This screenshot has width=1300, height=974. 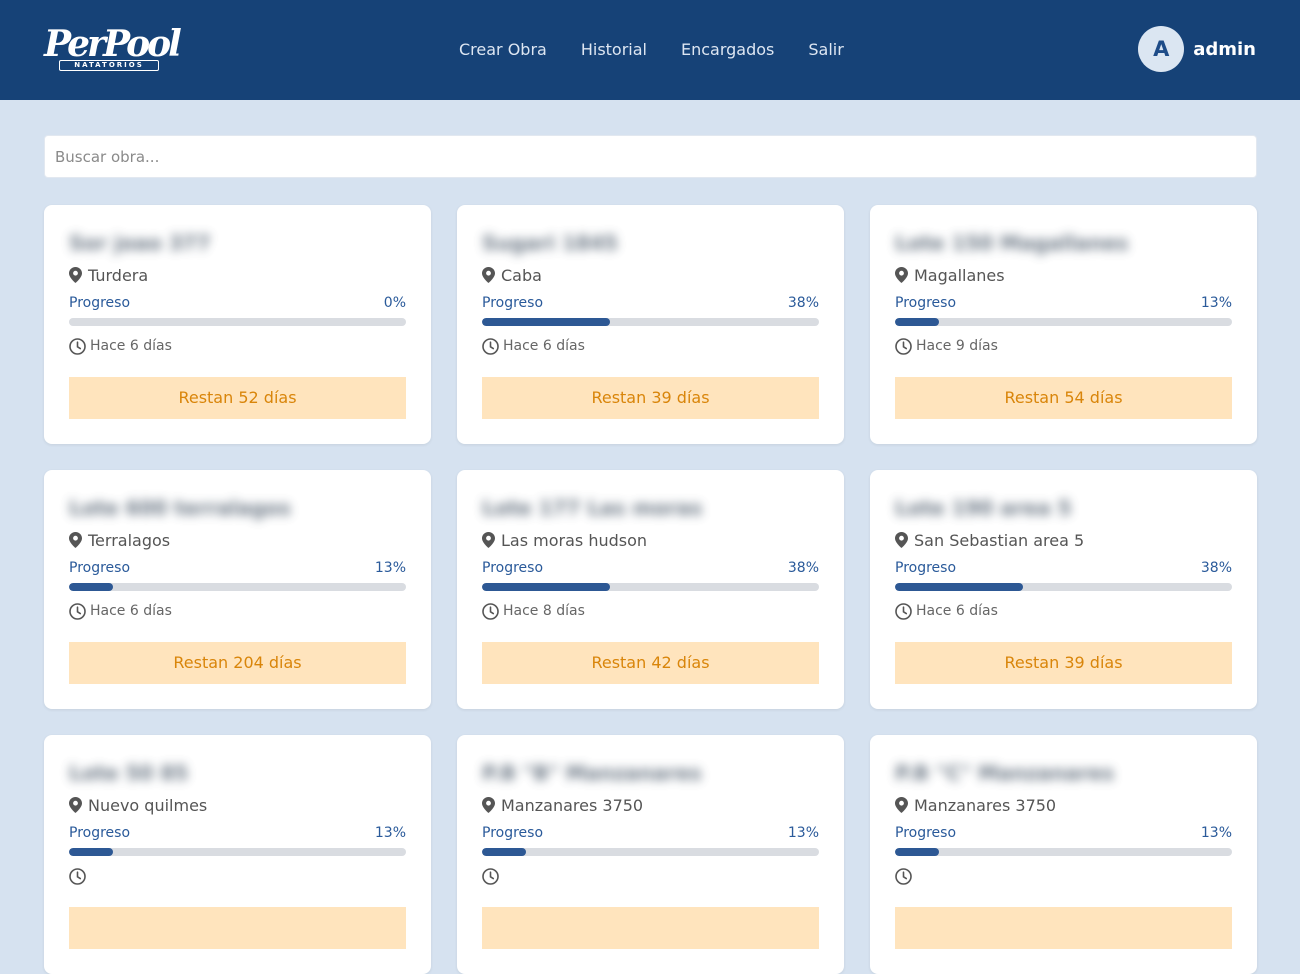 I want to click on obra-title: Sugari 1845, so click(x=550, y=243).